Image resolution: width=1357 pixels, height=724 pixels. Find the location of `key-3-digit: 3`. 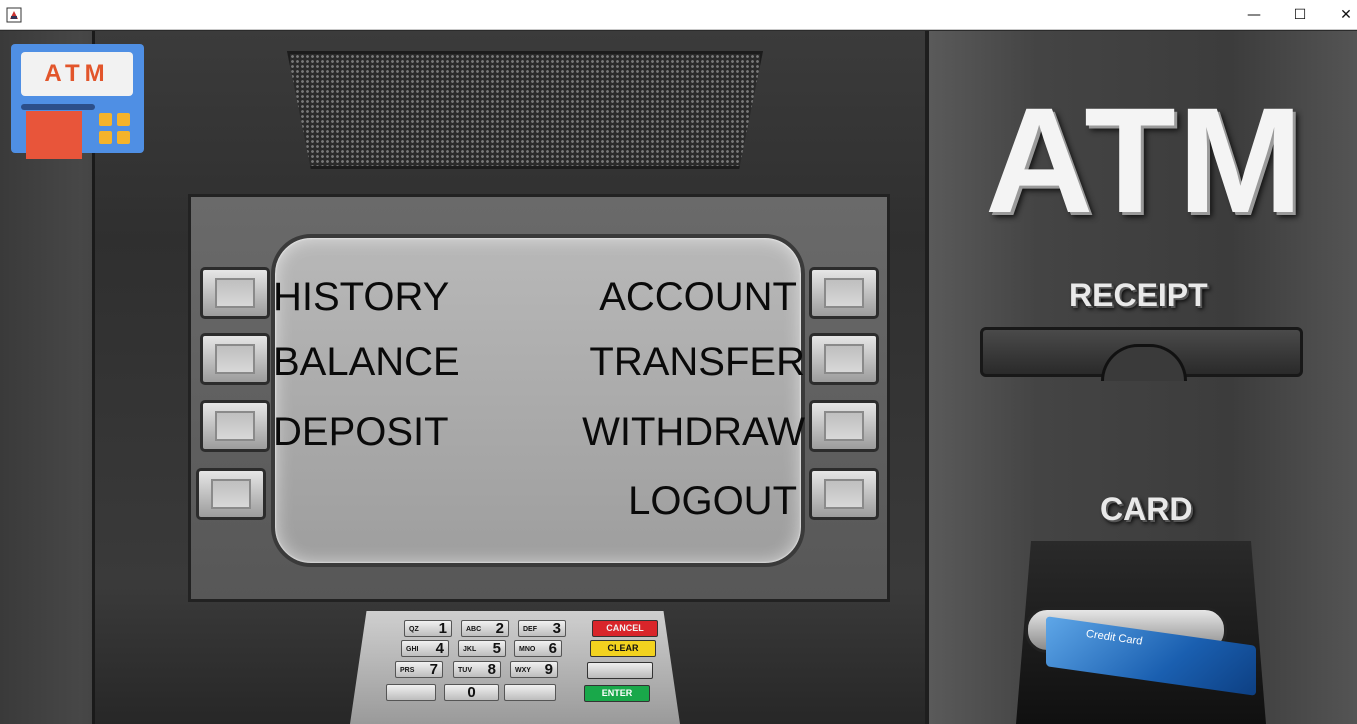

key-3-digit: 3 is located at coordinates (556, 628).